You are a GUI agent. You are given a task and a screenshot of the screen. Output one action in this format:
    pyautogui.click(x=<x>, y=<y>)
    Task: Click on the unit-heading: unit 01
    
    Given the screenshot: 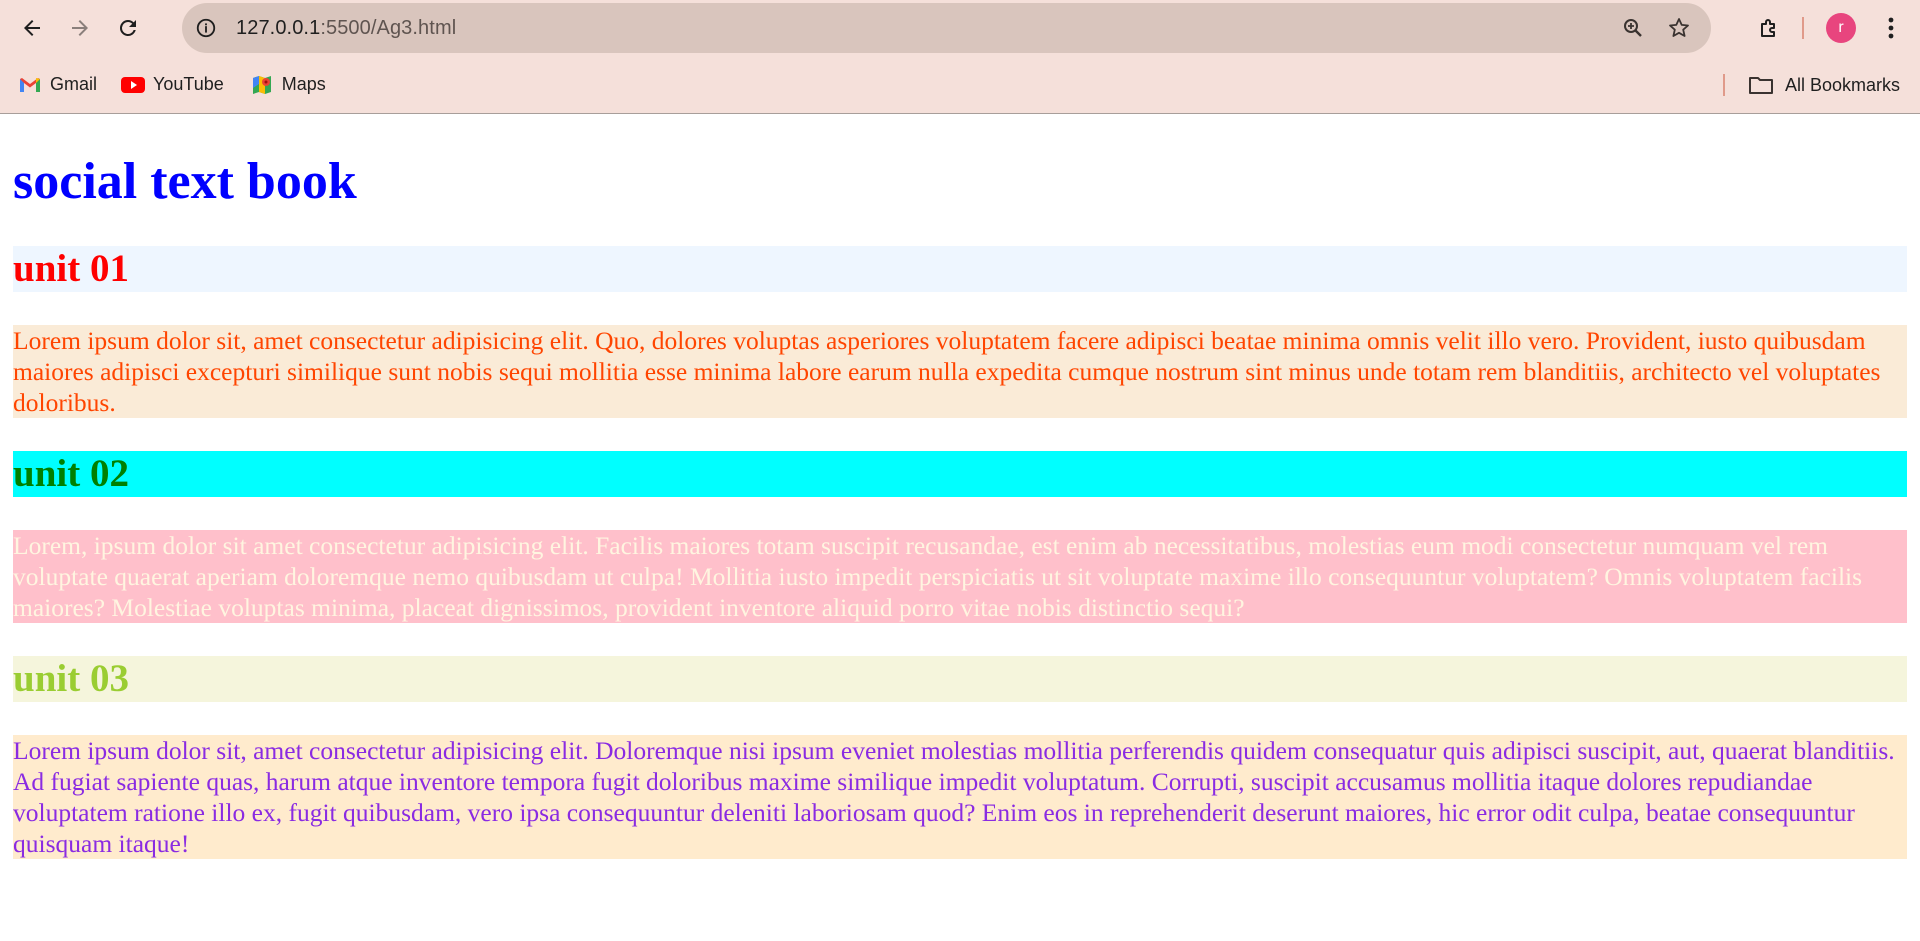 What is the action you would take?
    pyautogui.click(x=960, y=269)
    